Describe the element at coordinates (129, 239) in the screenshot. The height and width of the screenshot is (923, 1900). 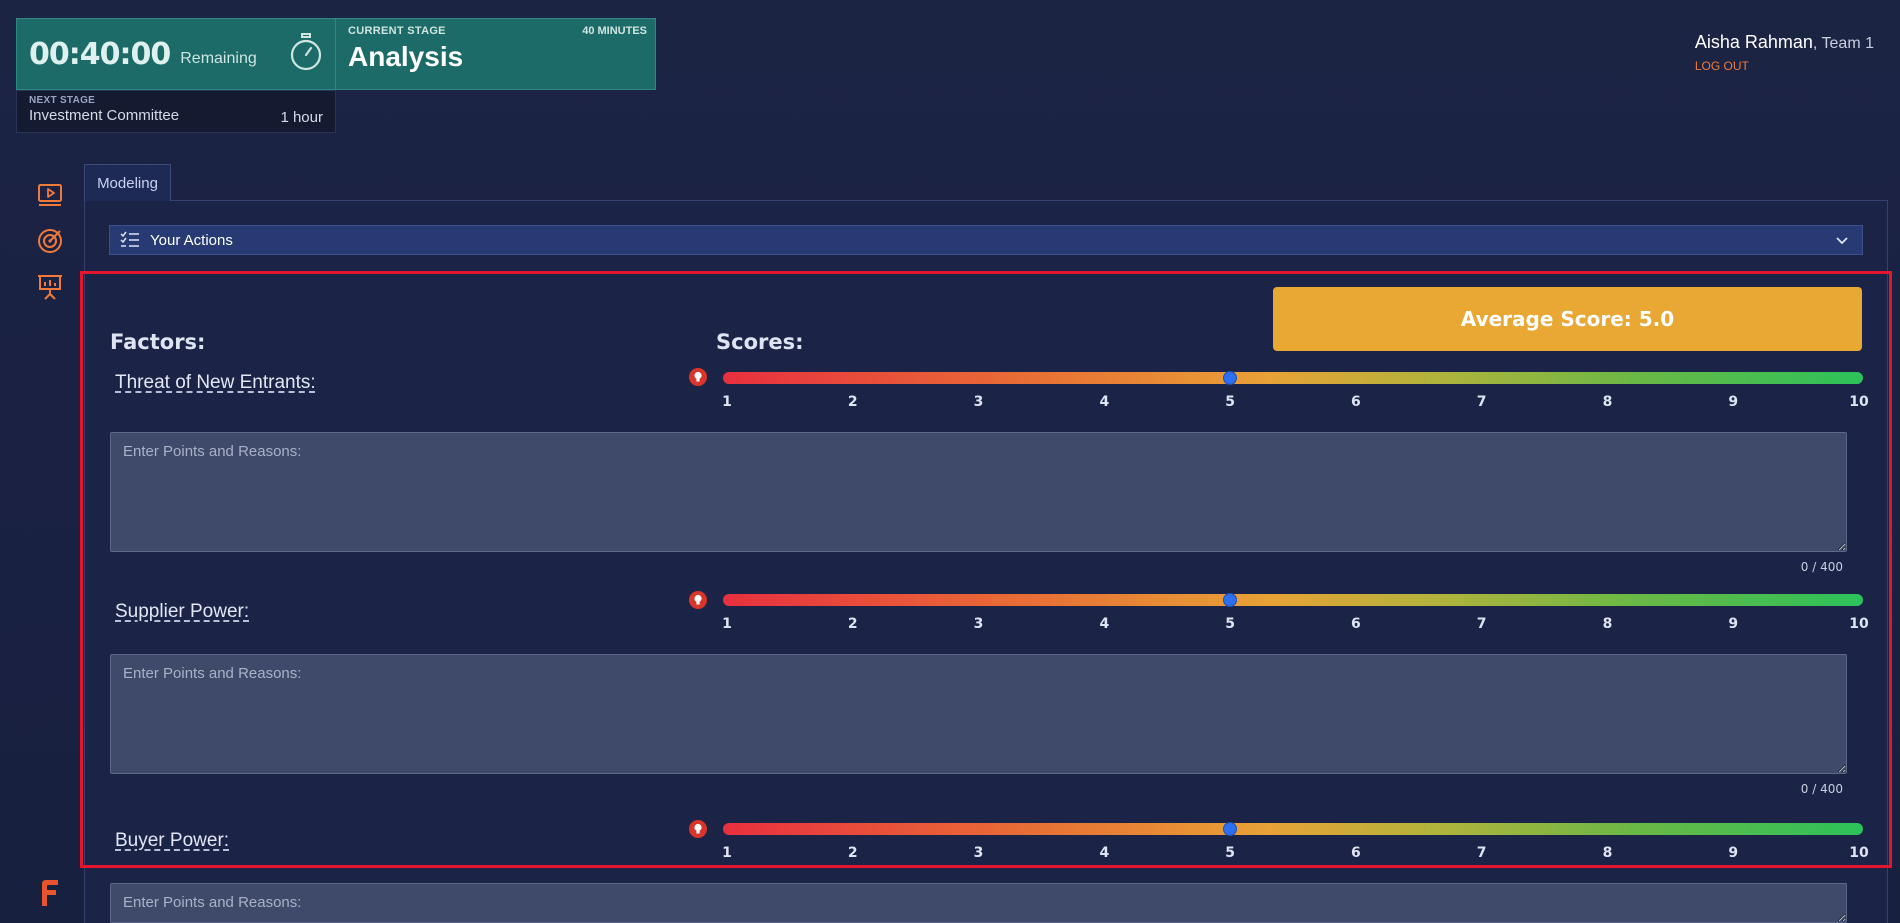
I see `checklist-icon` at that location.